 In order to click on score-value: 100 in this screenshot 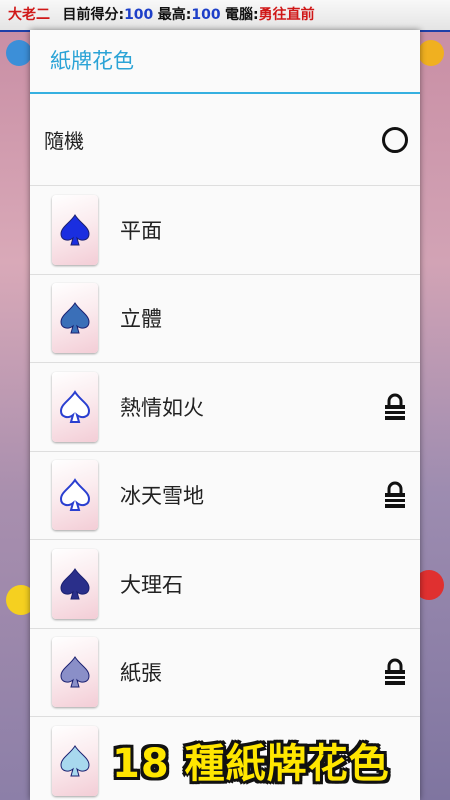, I will do `click(139, 15)`.